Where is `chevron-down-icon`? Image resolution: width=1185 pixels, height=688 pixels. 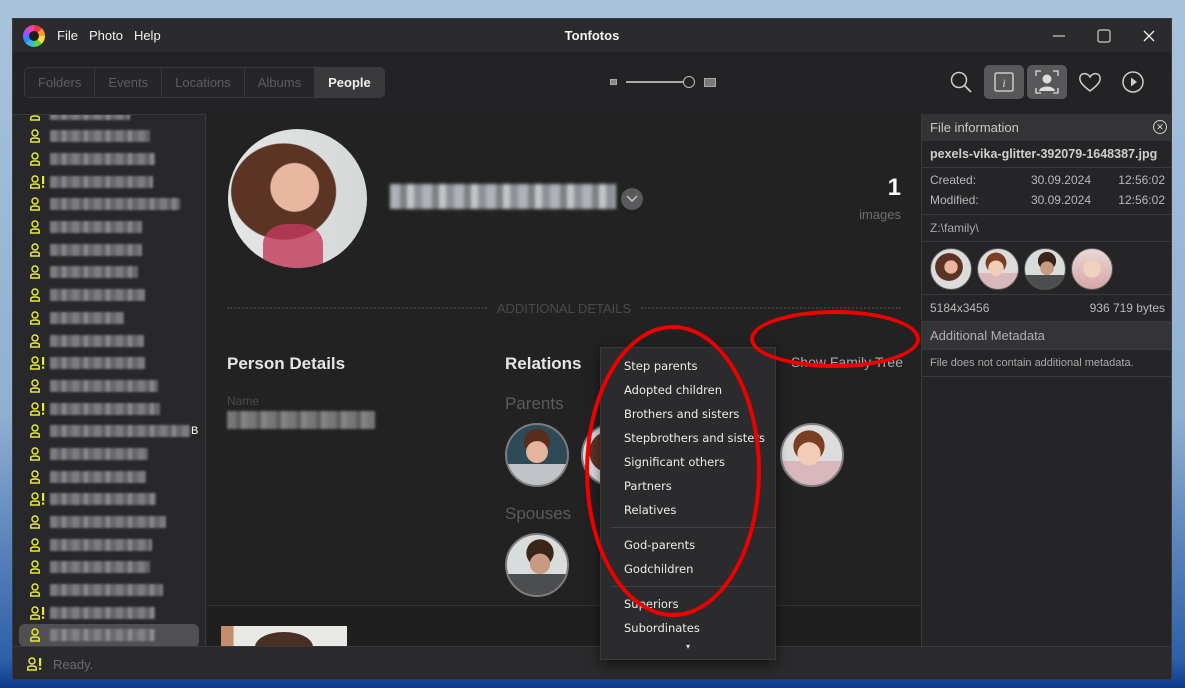
chevron-down-icon is located at coordinates (632, 199).